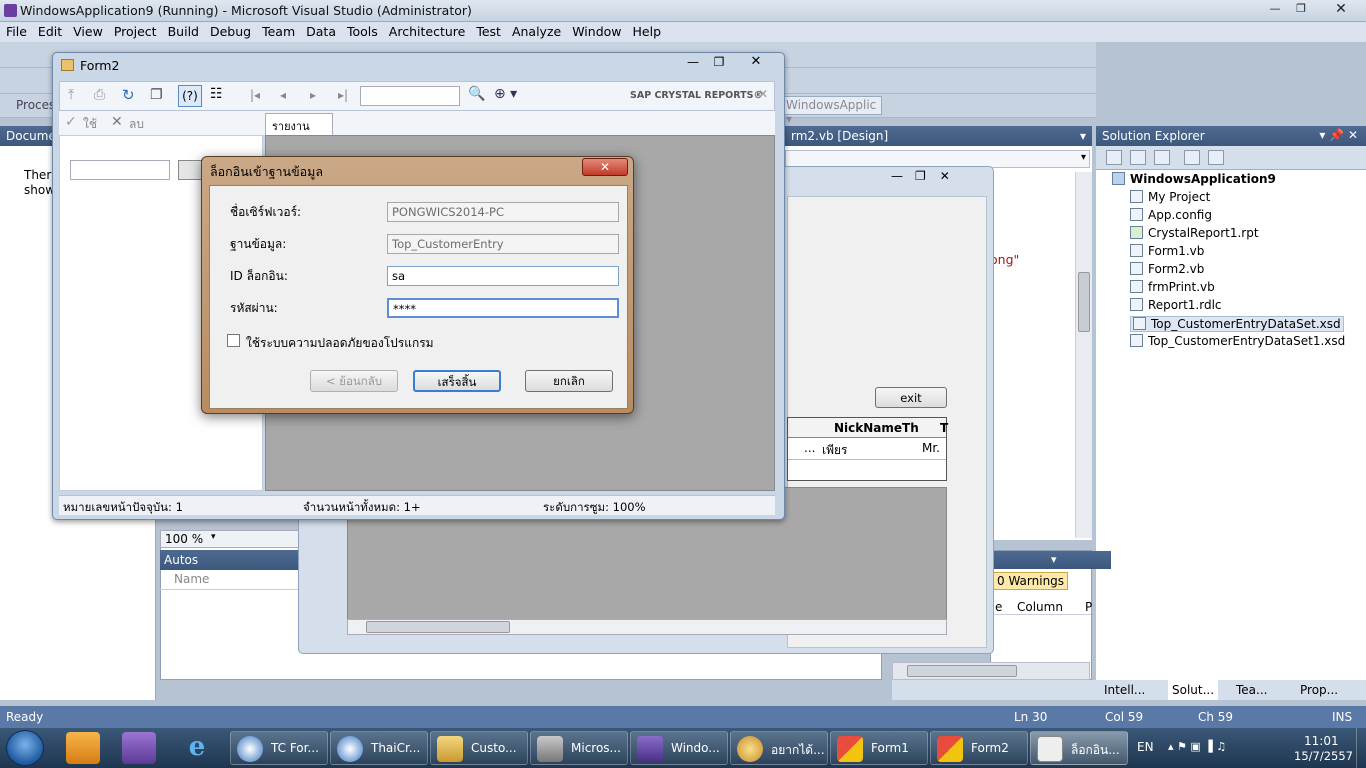  I want to click on menu-project: Project, so click(135, 30).